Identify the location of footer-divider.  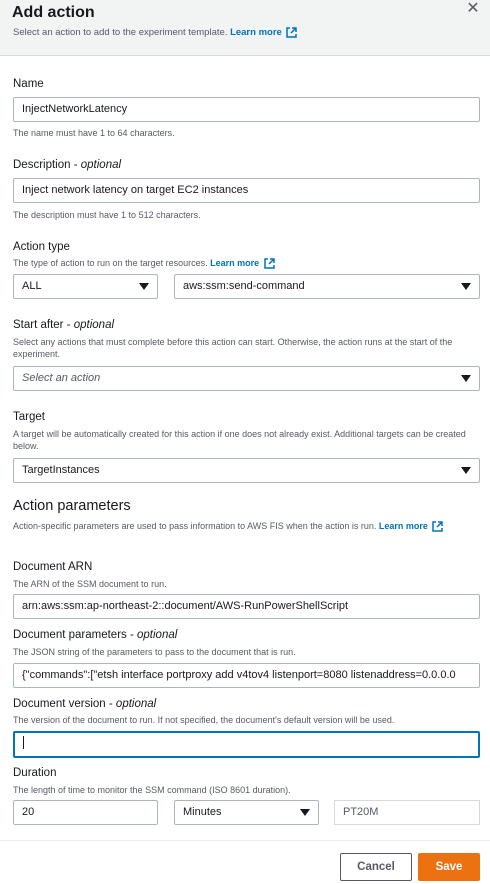
(245, 840).